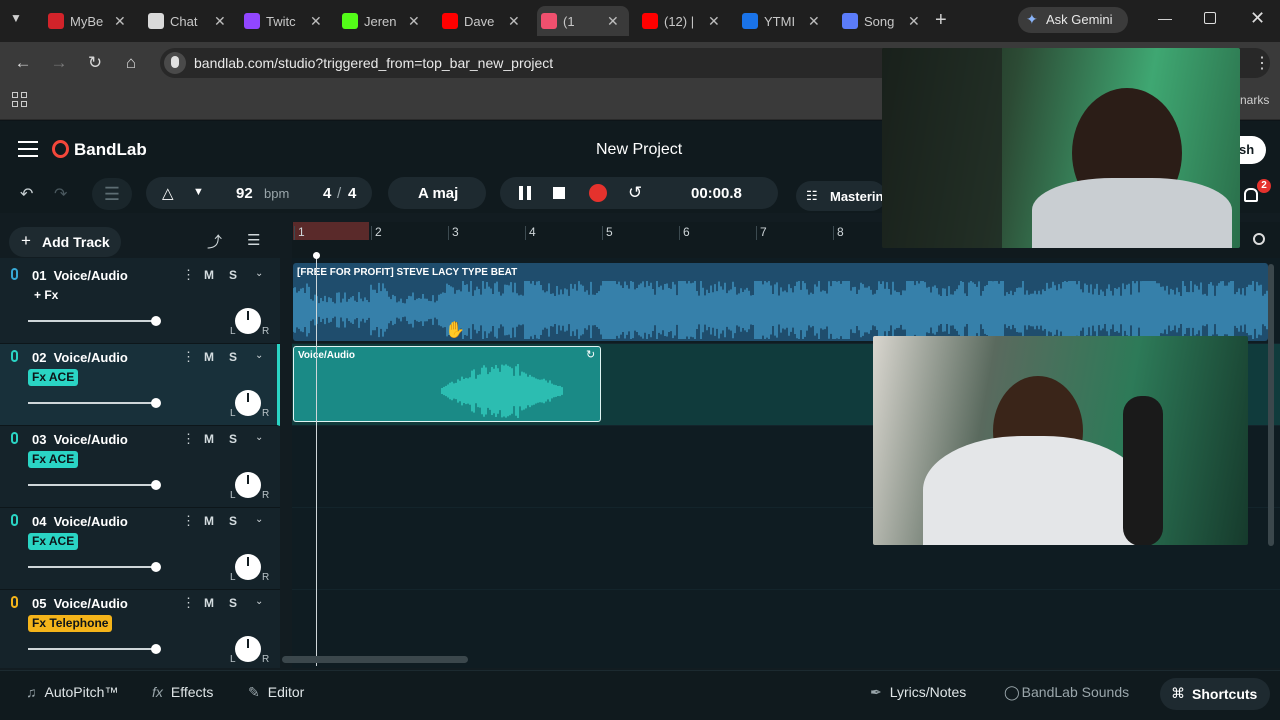 The image size is (1280, 720). I want to click on effects-button: fx Effects, so click(182, 692).